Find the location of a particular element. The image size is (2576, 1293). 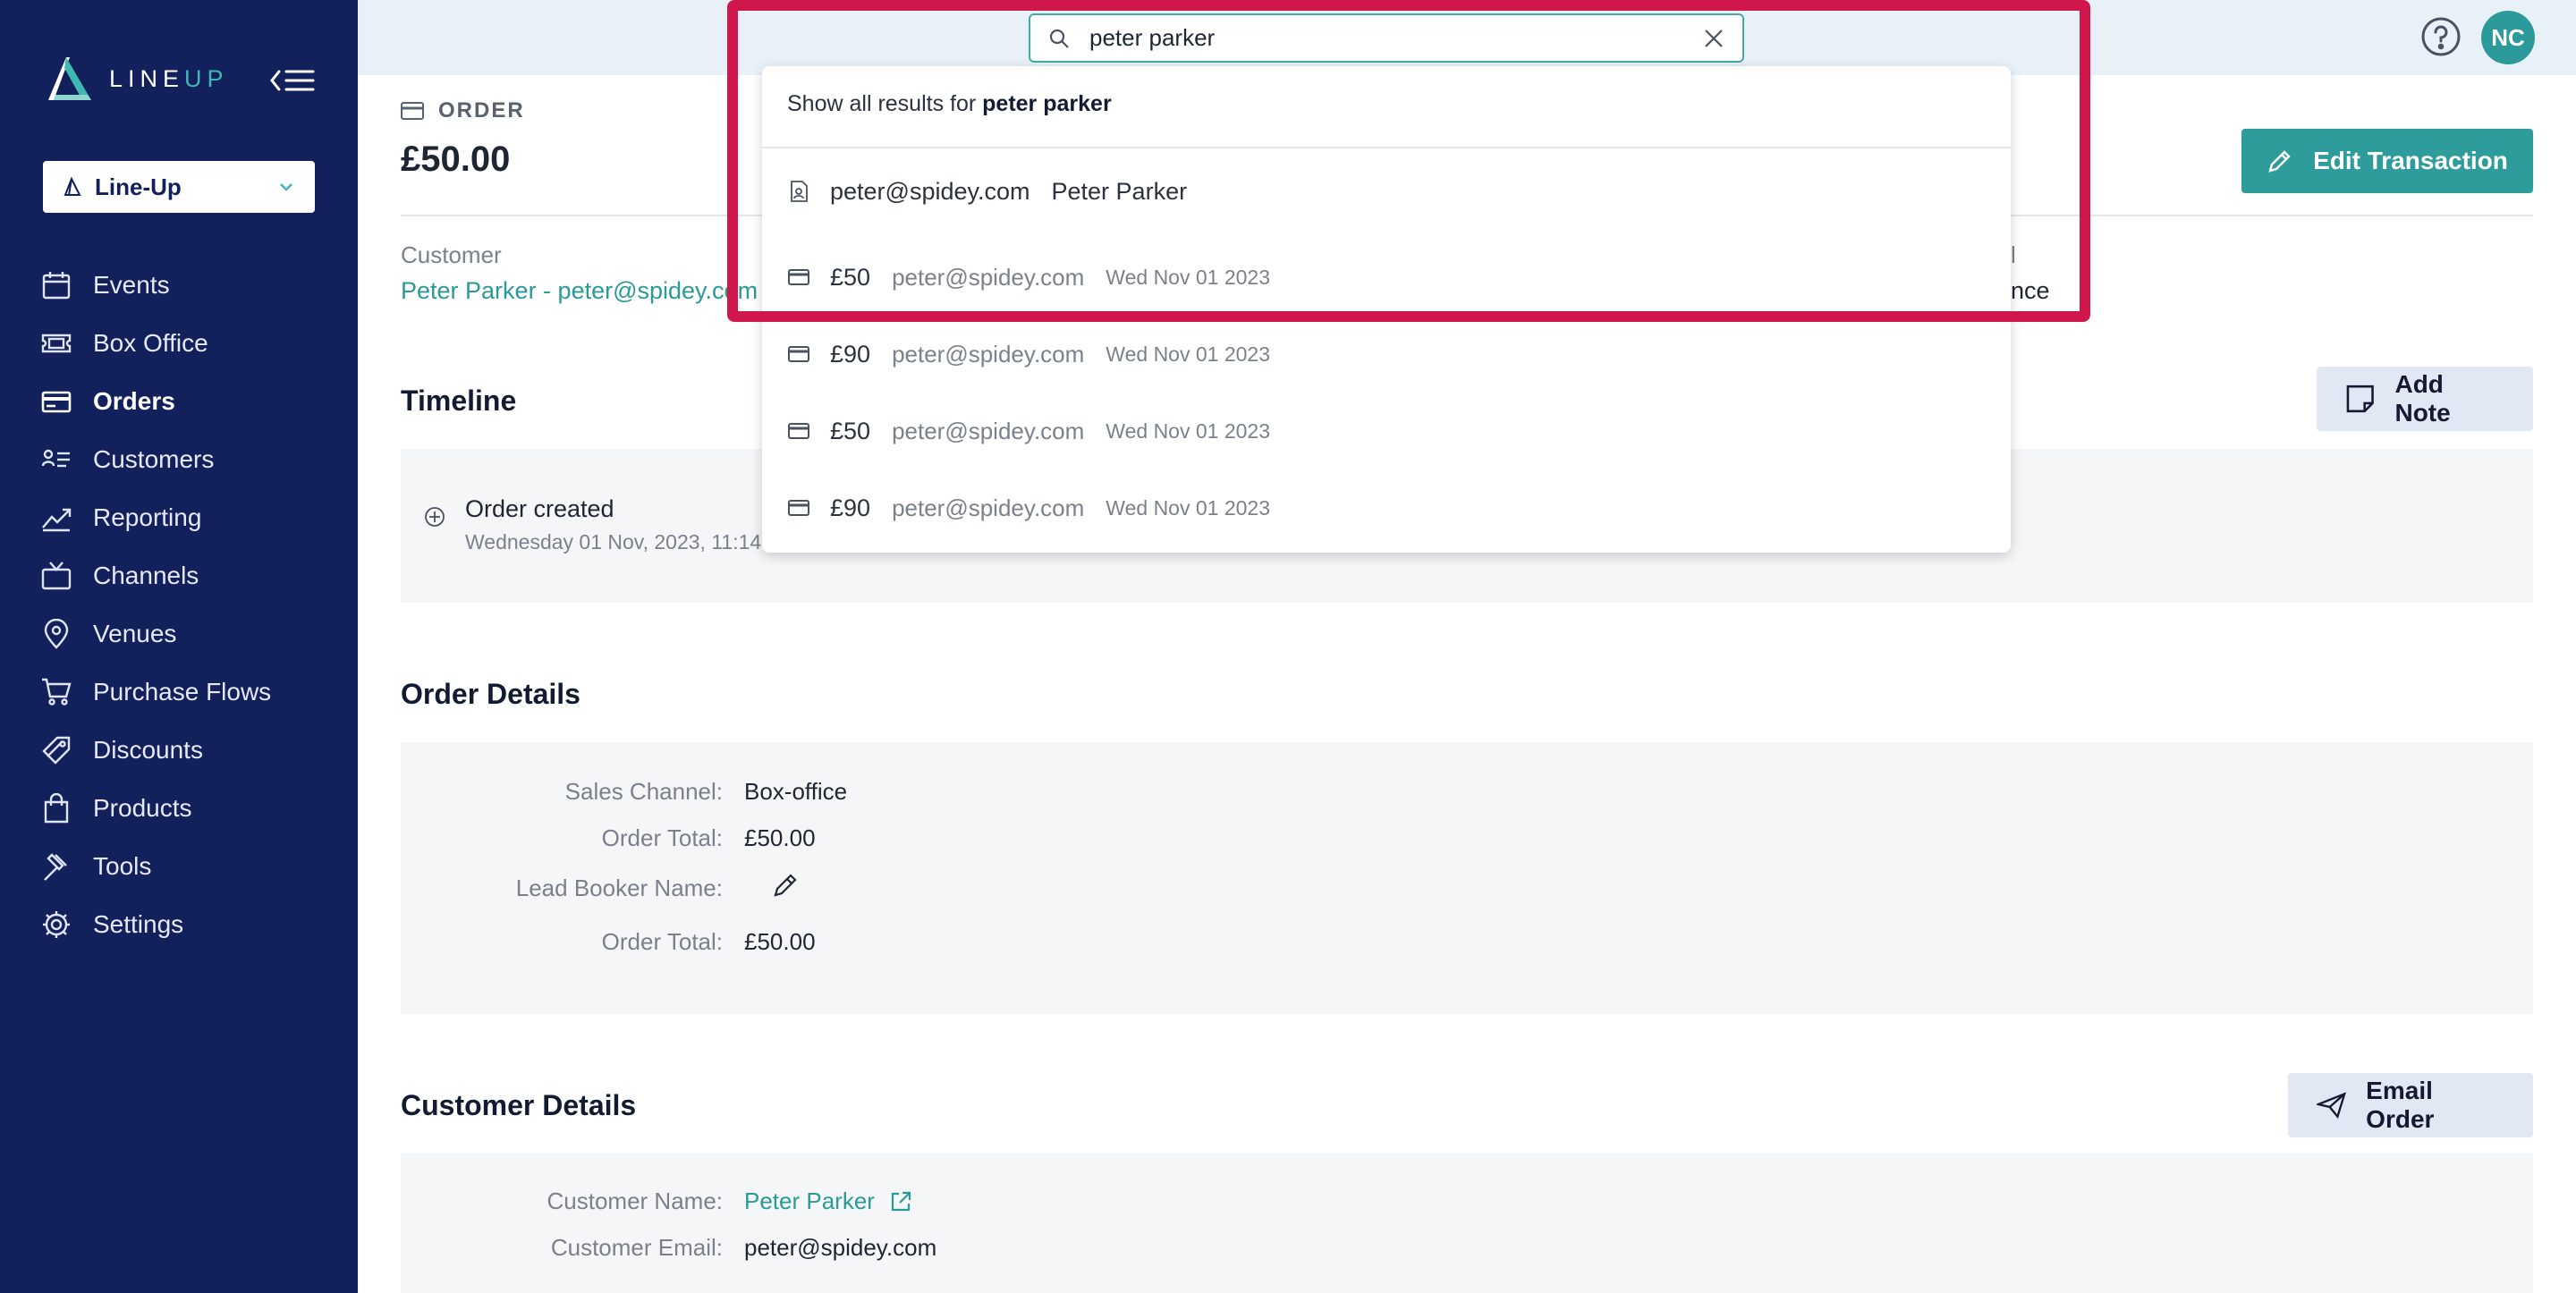

sidebar-item-reporting: Reporting is located at coordinates (179, 517).